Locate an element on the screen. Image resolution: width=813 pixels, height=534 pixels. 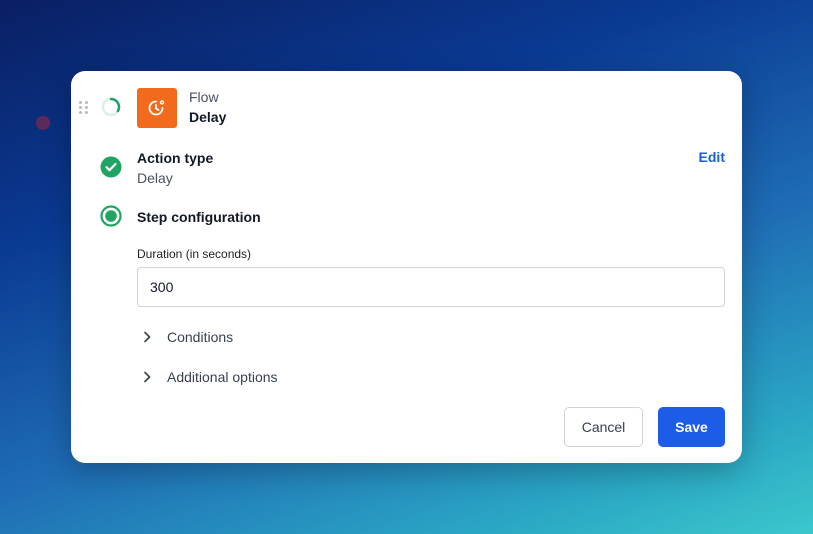
background-decoration-dot is located at coordinates (43, 123).